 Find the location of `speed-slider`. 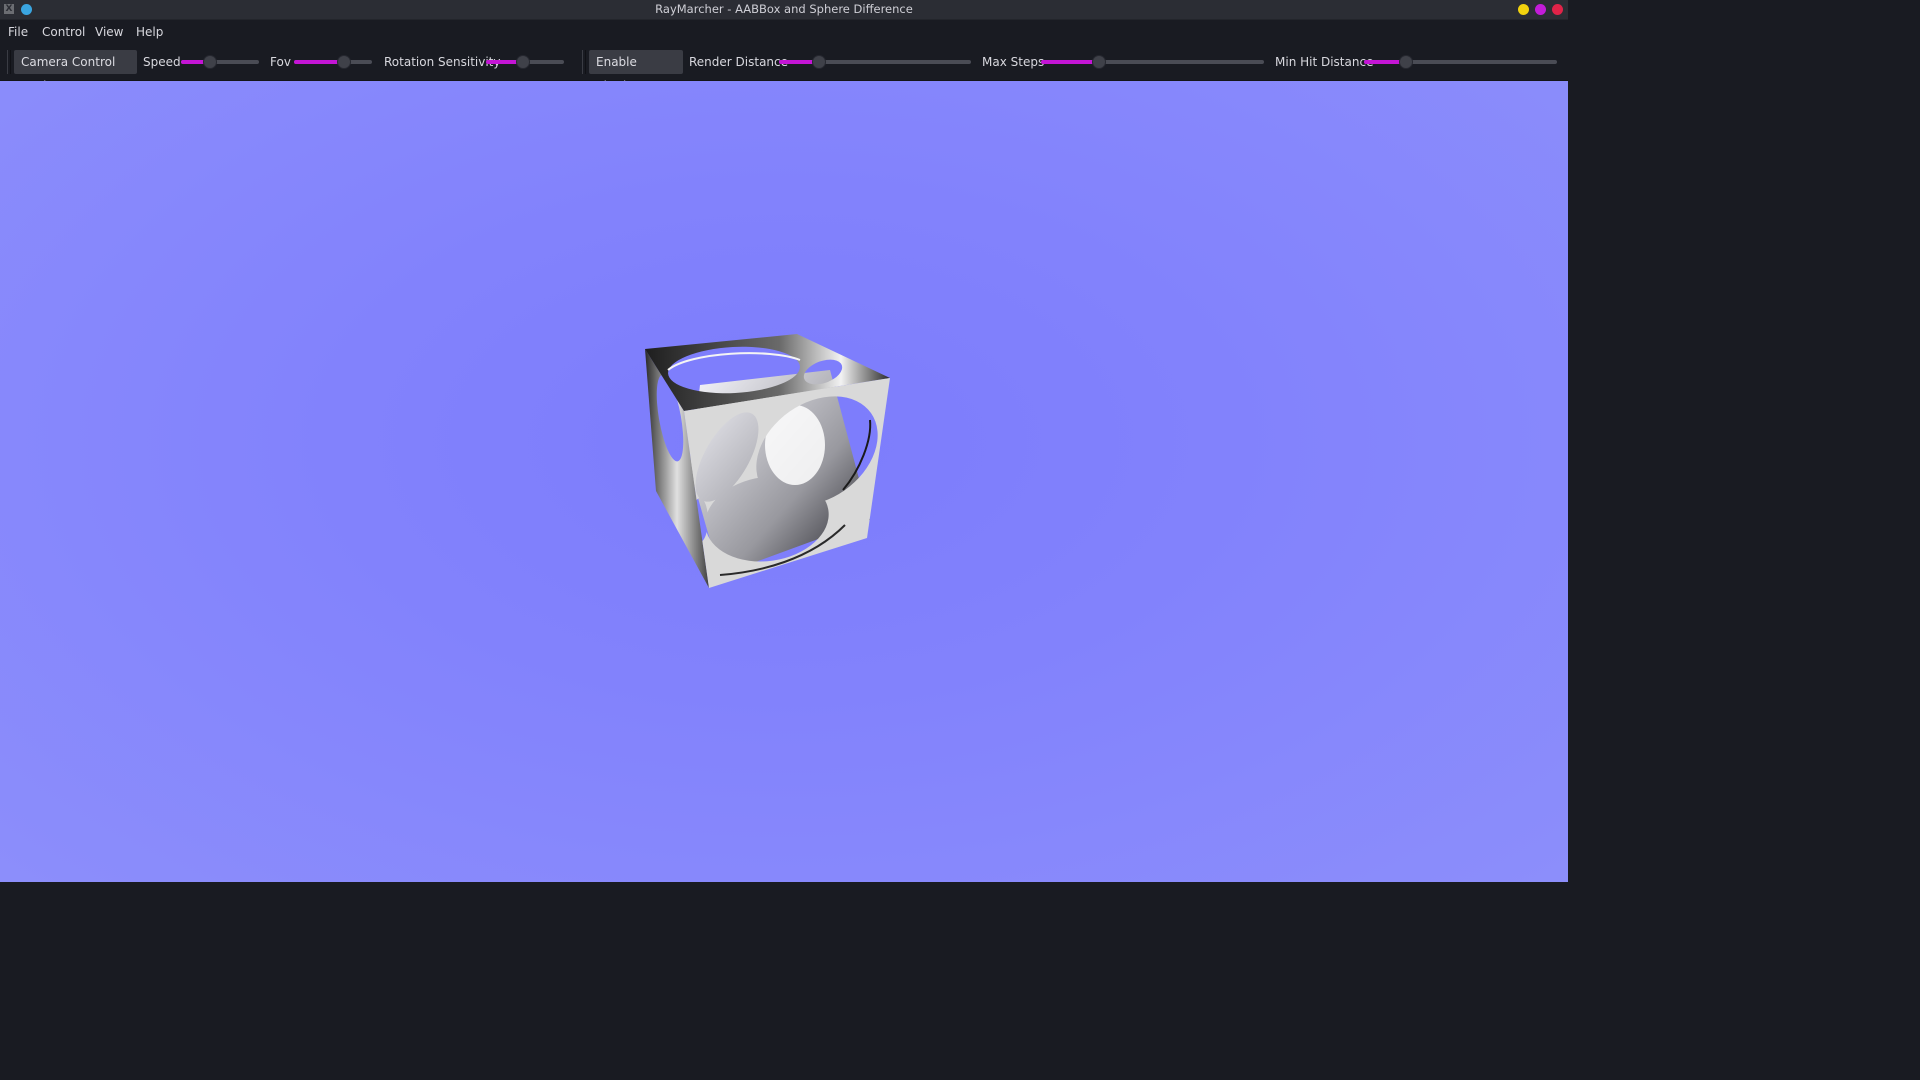

speed-slider is located at coordinates (220, 62).